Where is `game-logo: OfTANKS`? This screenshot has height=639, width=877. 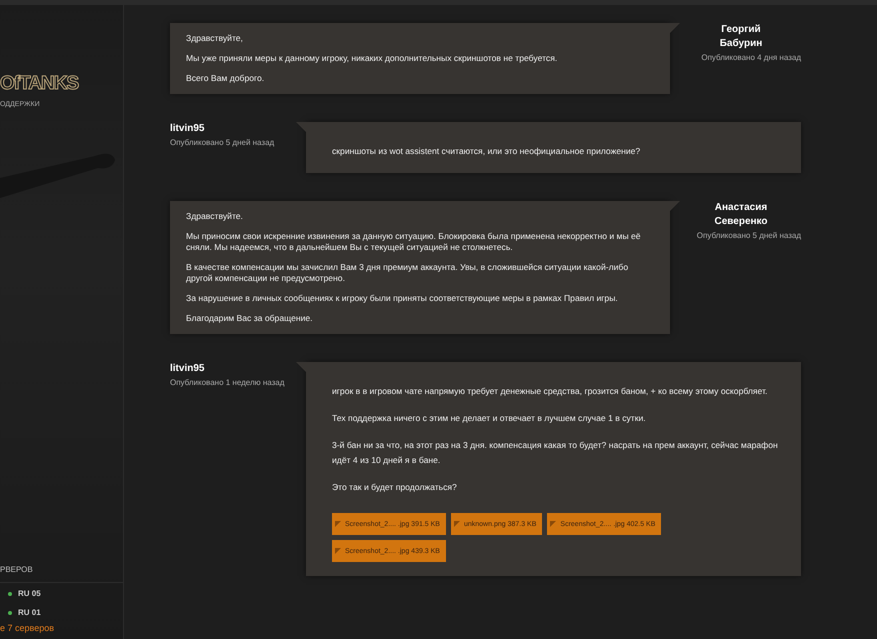
game-logo: OfTANKS is located at coordinates (40, 84).